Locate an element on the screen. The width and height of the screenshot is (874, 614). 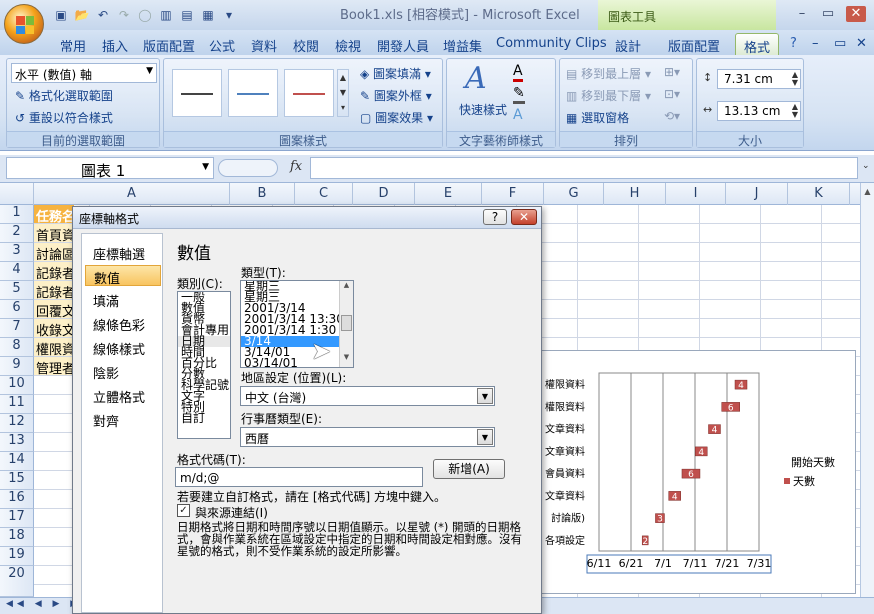
nav-alignment: 對齊 is located at coordinates (123, 419).